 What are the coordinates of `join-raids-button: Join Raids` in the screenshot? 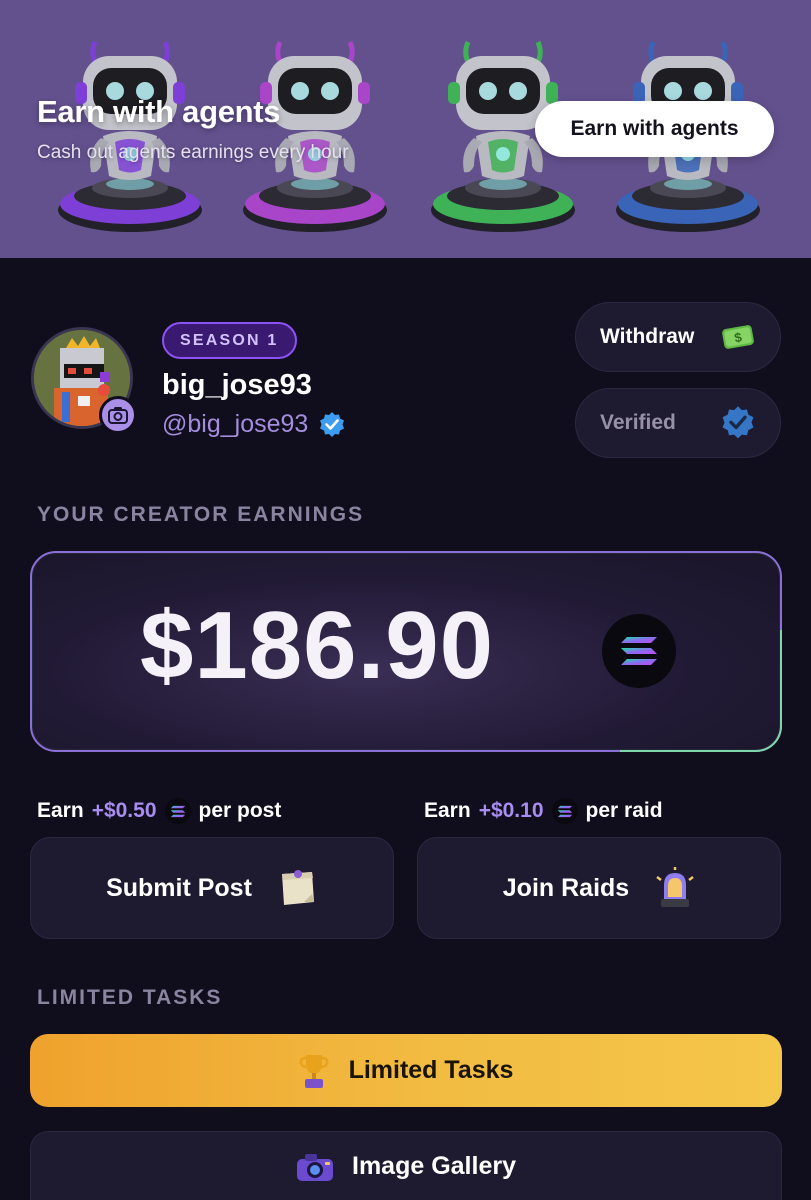 It's located at (599, 888).